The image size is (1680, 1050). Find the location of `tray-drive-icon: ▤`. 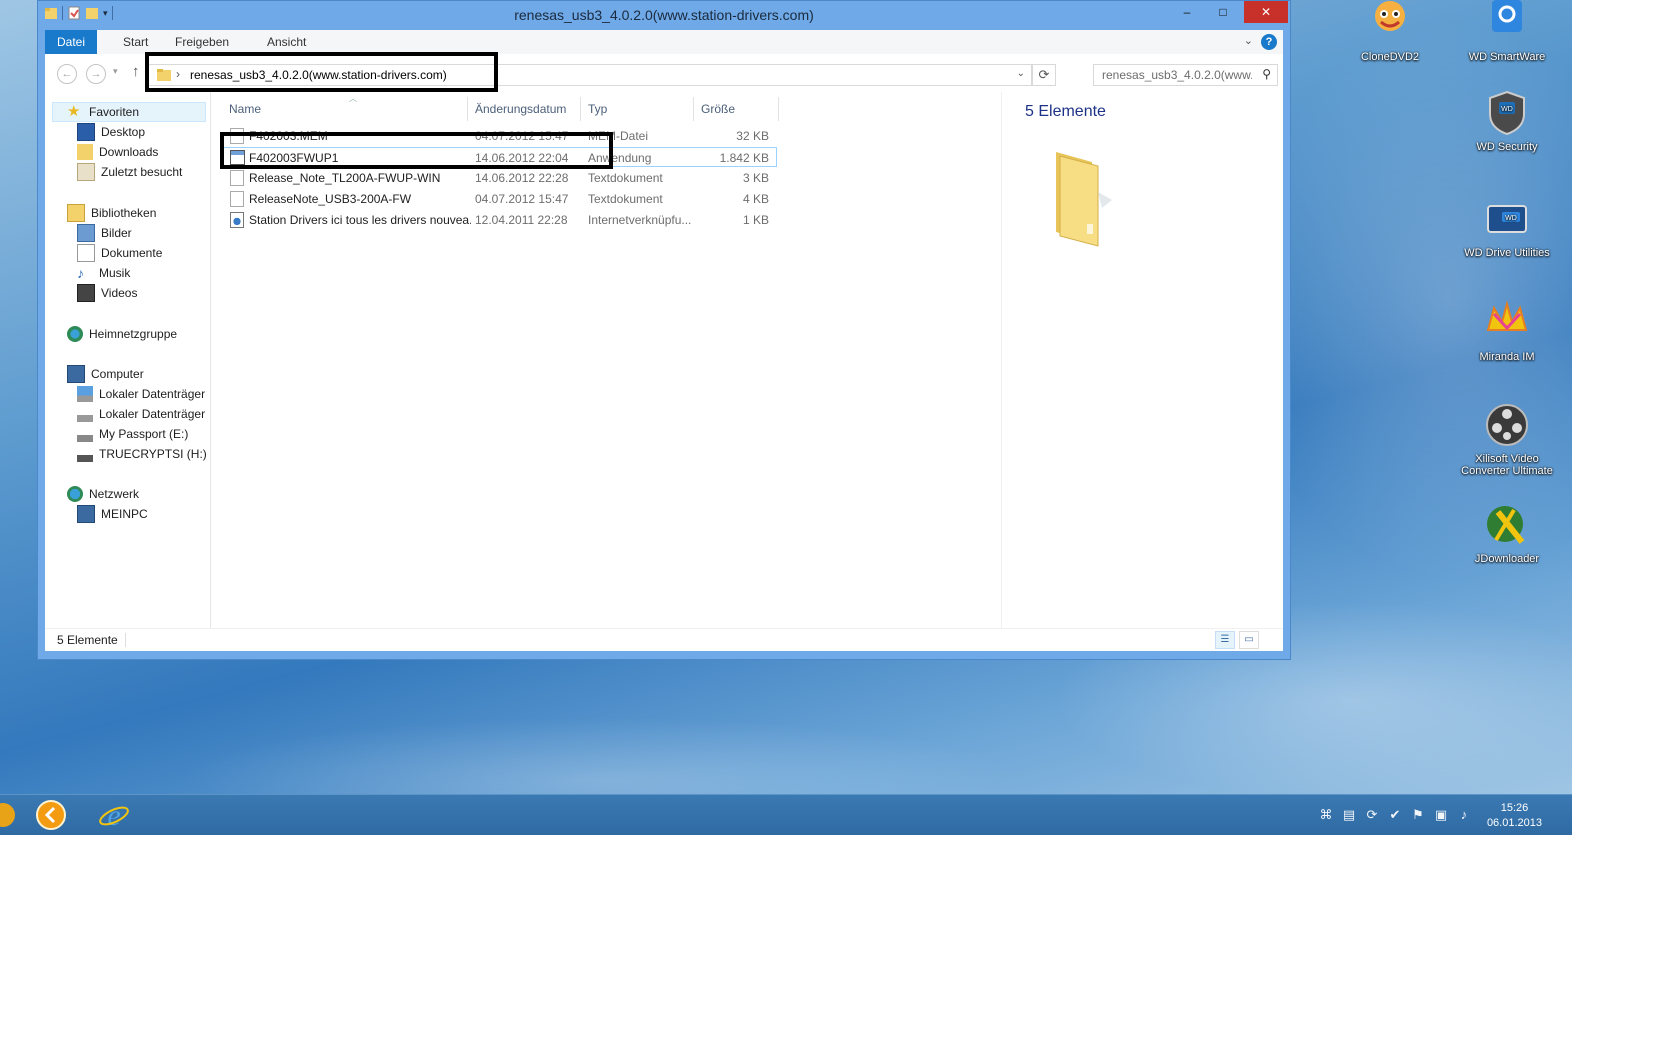

tray-drive-icon: ▤ is located at coordinates (1349, 815).